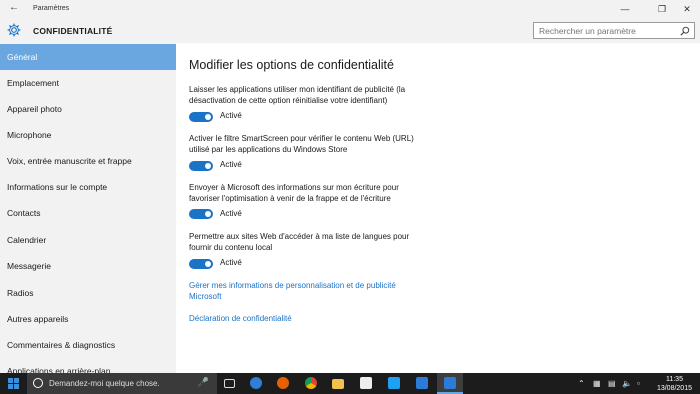  Describe the element at coordinates (201, 264) in the screenshot. I see `language-list-toggle` at that location.